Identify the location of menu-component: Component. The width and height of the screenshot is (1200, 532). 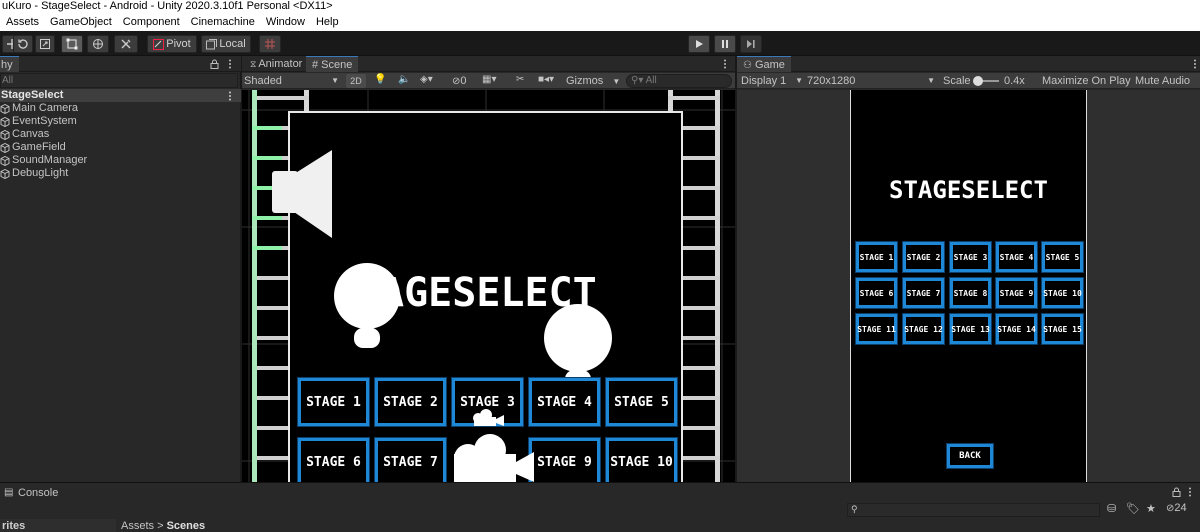
(151, 22).